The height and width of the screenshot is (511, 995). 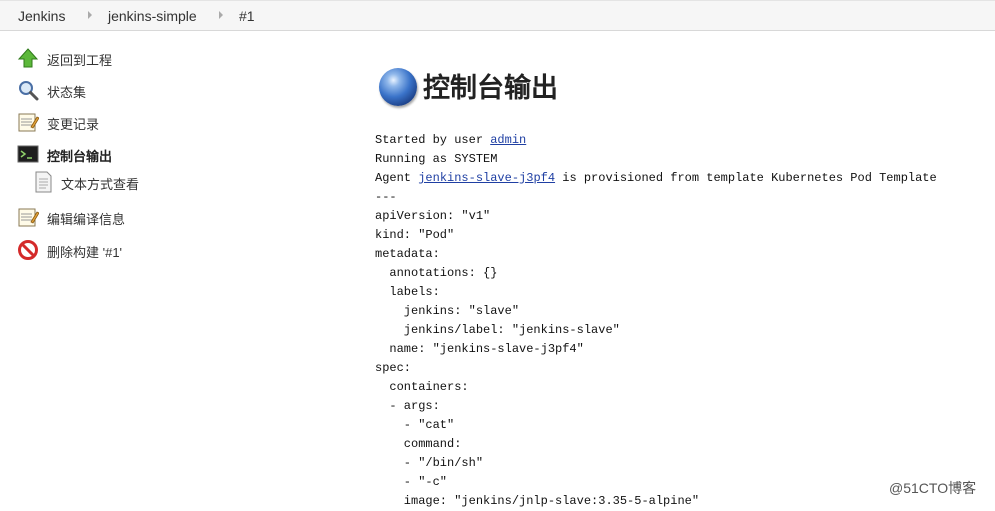 What do you see at coordinates (66, 91) in the screenshot?
I see `sidebar-item-label: 状态集` at bounding box center [66, 91].